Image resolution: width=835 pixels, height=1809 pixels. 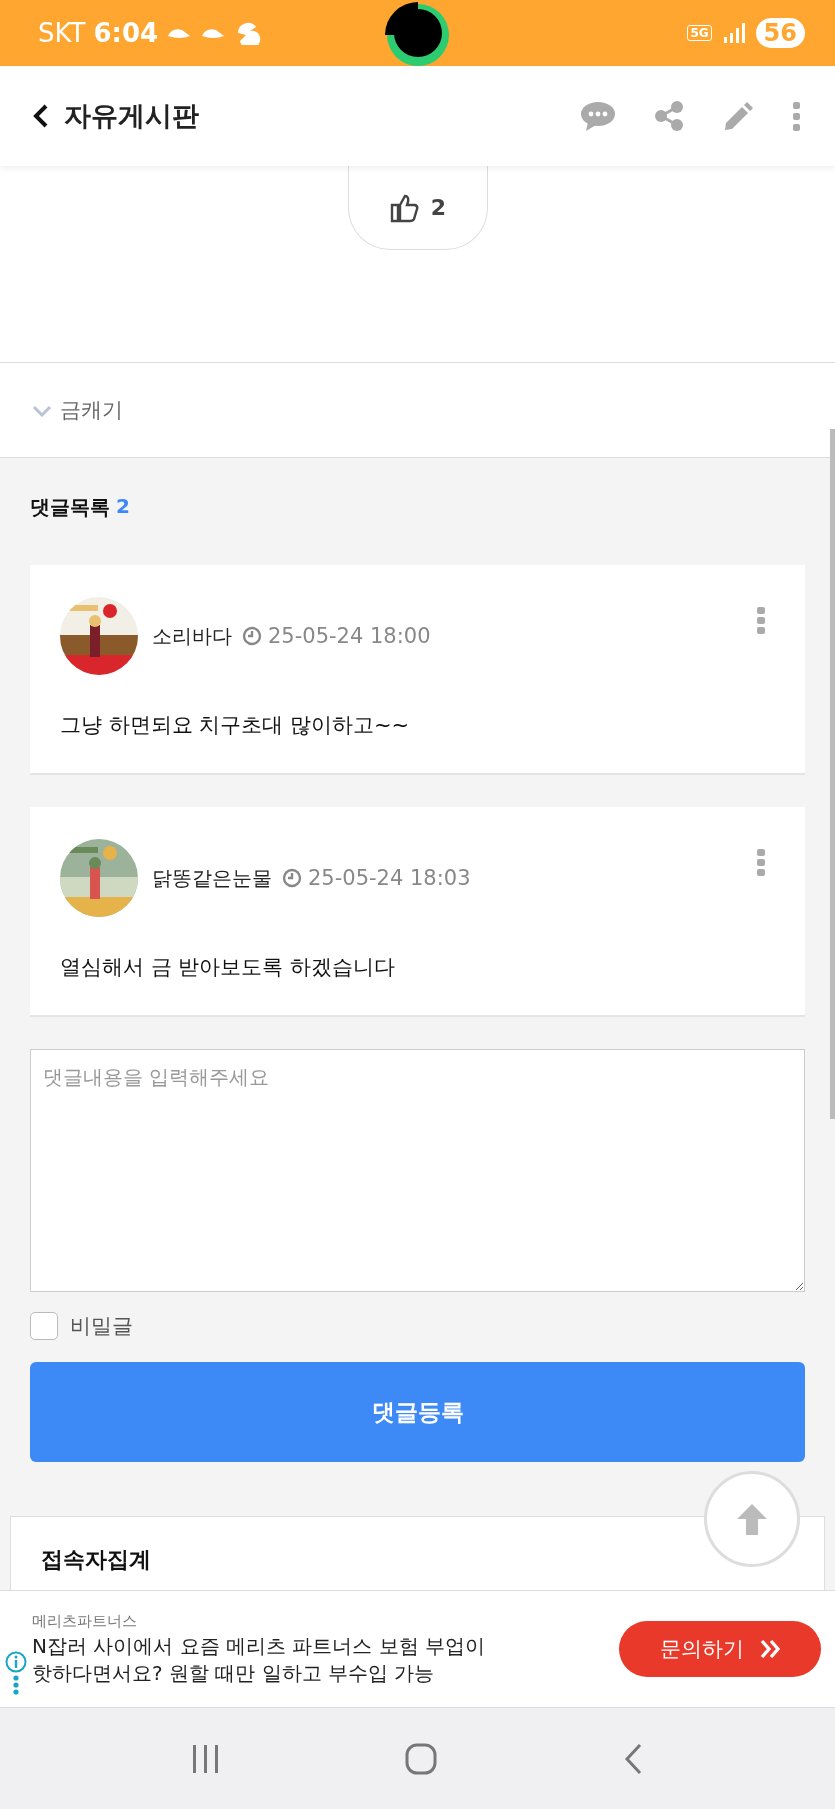 I want to click on clock-time: 6:04, so click(x=126, y=33).